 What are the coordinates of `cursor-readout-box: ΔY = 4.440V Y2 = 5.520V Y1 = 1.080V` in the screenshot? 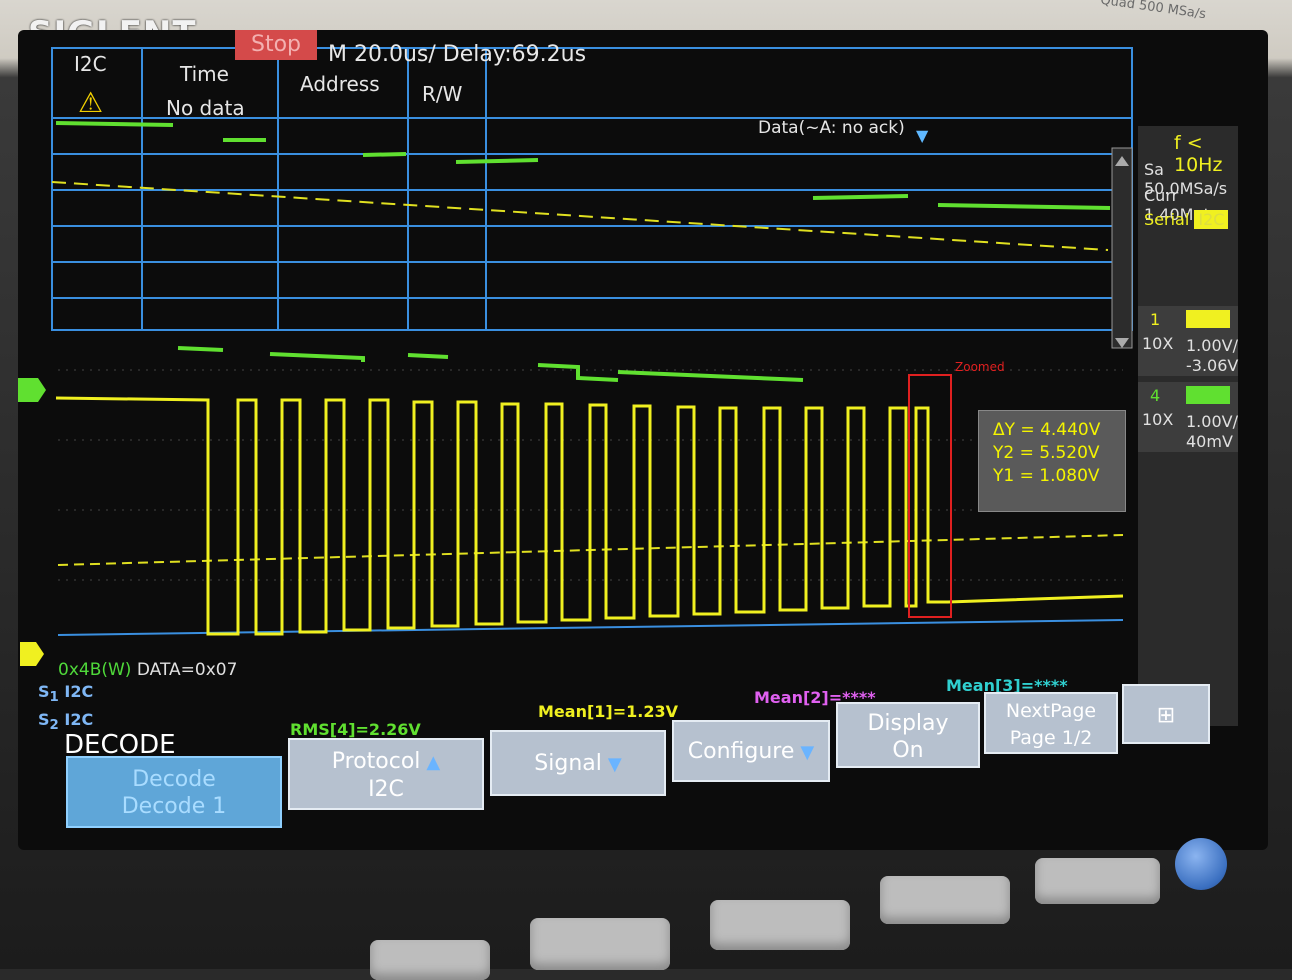 It's located at (1052, 461).